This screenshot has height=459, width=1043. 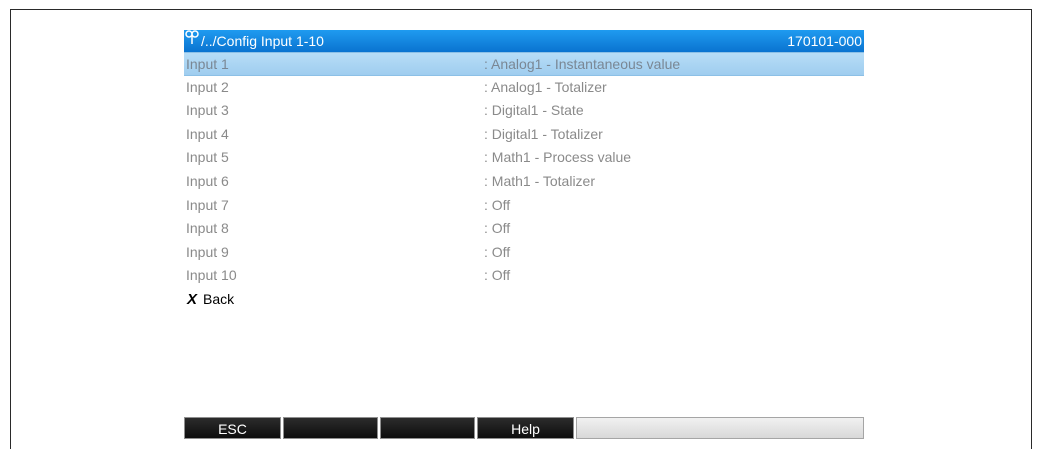 I want to click on x-icon: X, so click(x=192, y=299).